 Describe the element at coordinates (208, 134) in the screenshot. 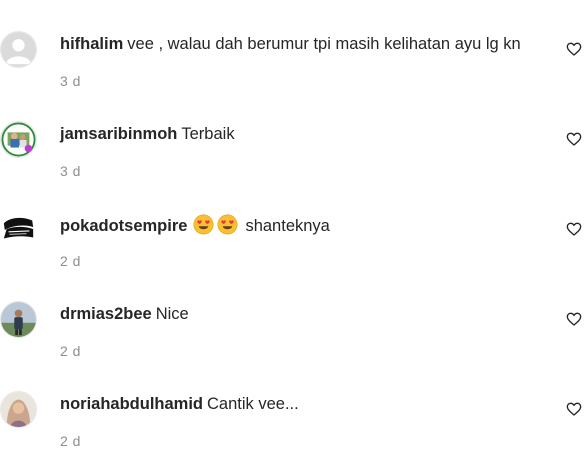

I see `comment-text: Terbaik` at that location.